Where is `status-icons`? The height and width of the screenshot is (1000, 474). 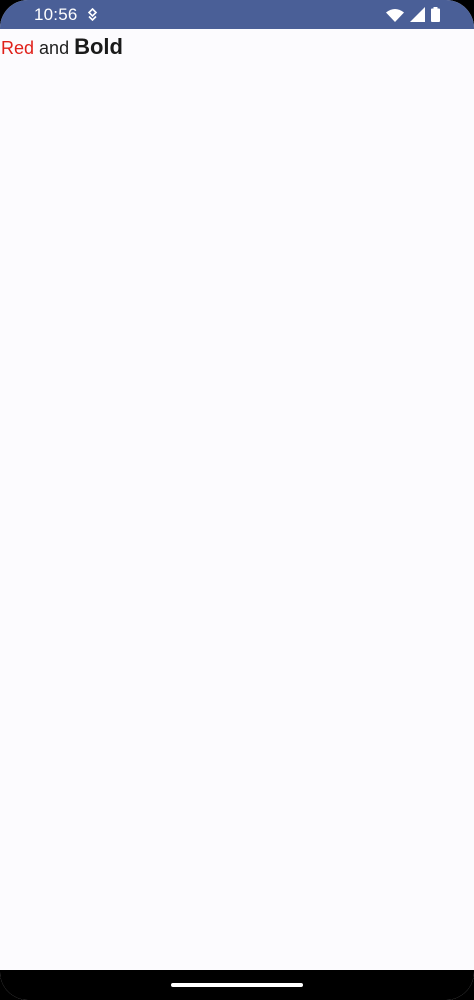 status-icons is located at coordinates (413, 14).